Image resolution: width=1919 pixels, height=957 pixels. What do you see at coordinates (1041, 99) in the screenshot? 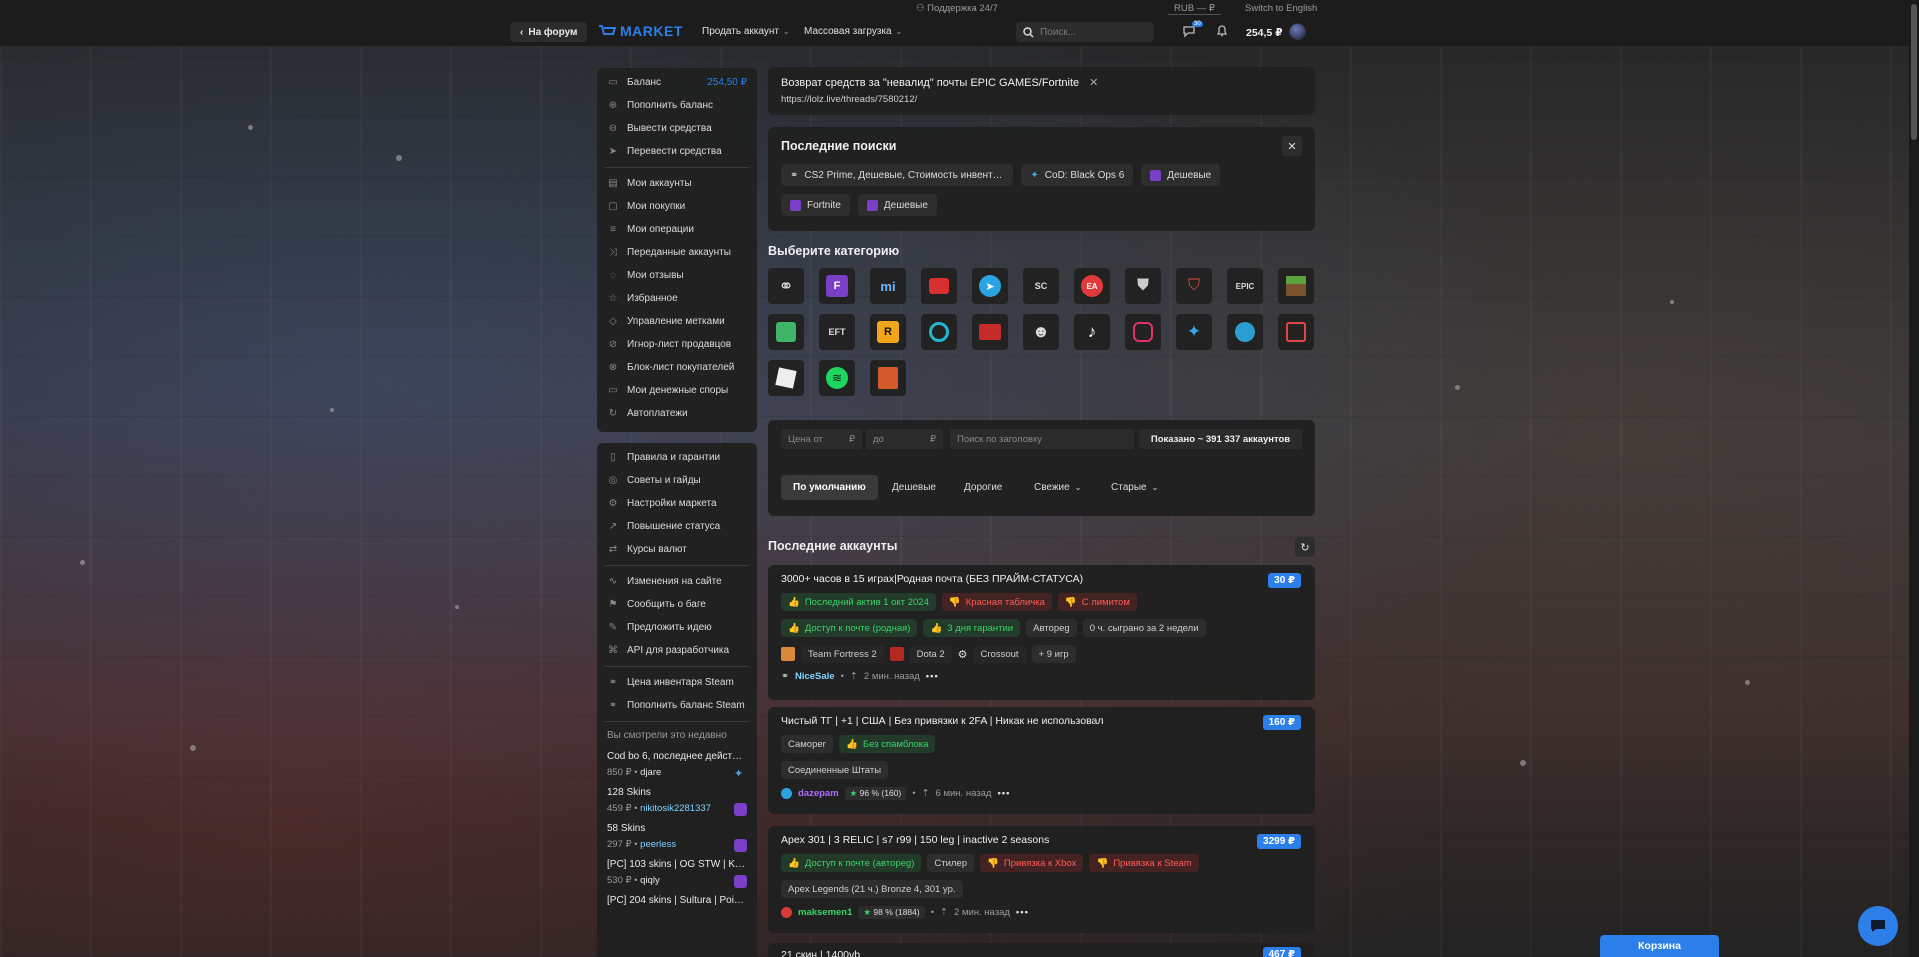
I see `notice-link: https://lolz.live/threads/7580212/` at bounding box center [1041, 99].